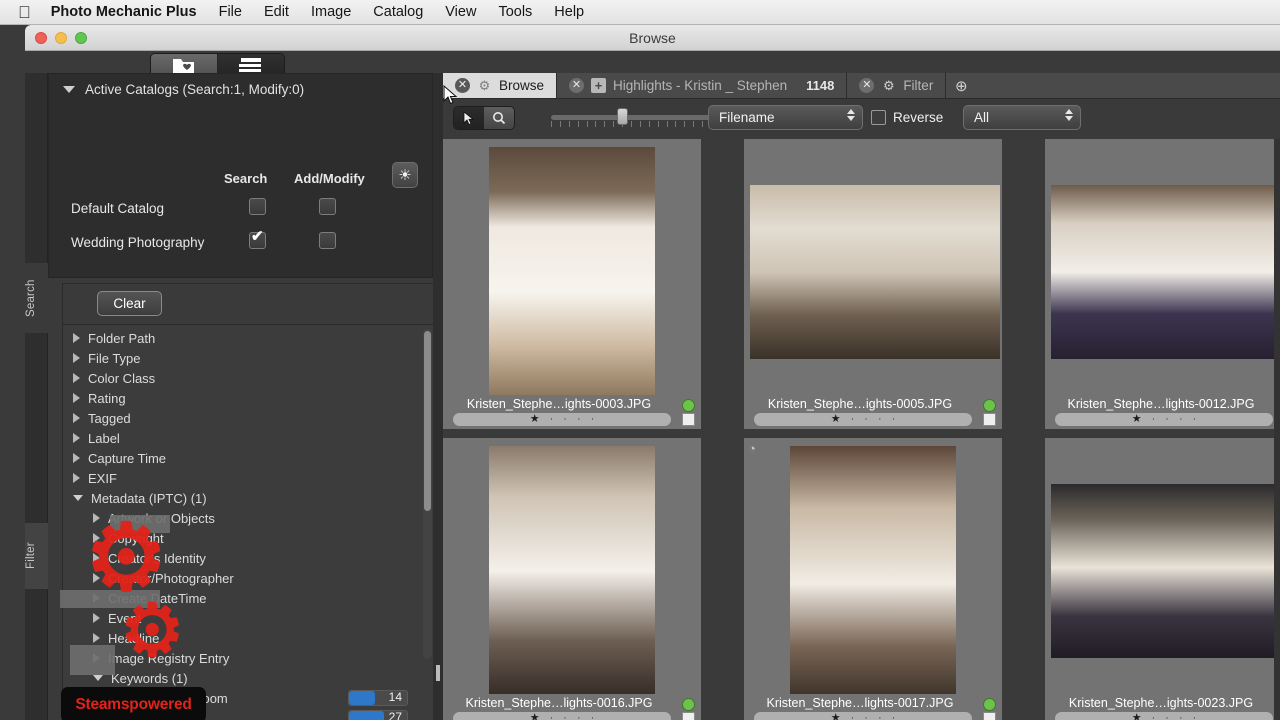 This screenshot has height=720, width=1280. Describe the element at coordinates (244, 398) in the screenshot. I see `search-tree-node: Rating` at that location.